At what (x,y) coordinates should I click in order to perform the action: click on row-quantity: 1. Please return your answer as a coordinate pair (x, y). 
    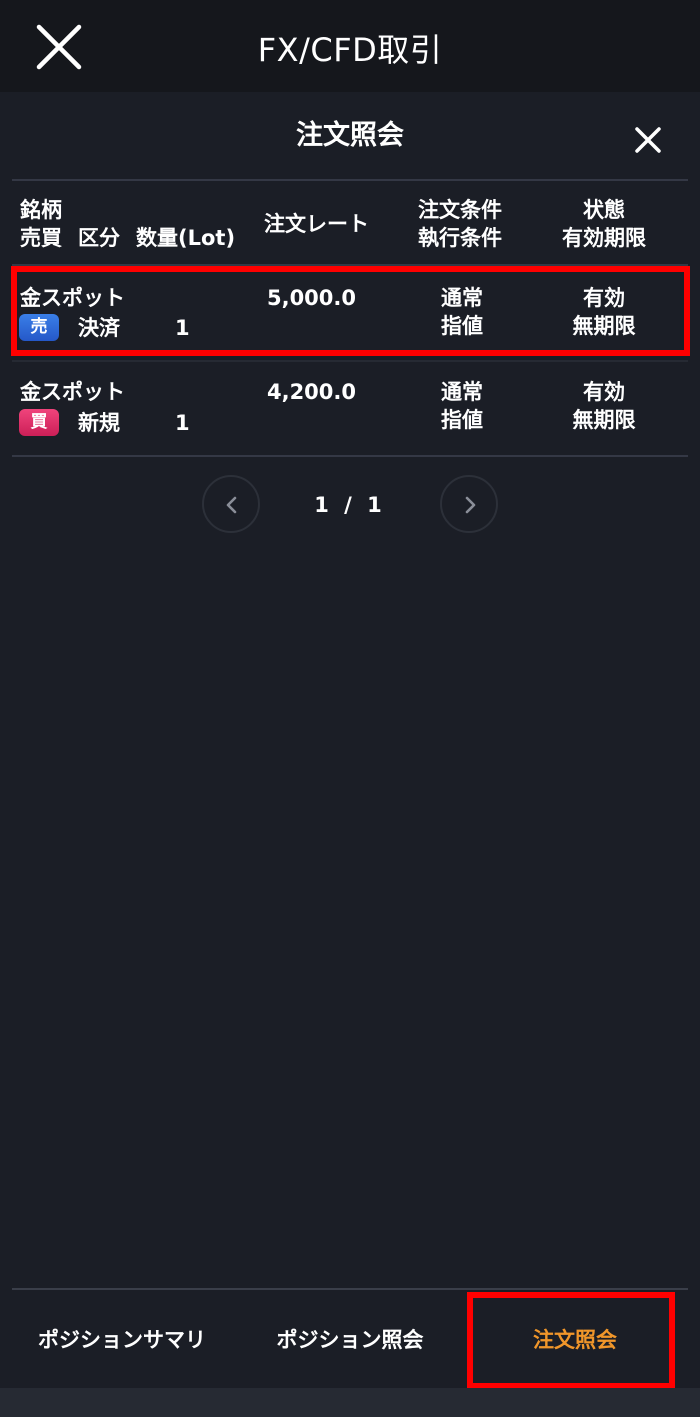
    Looking at the image, I should click on (182, 423).